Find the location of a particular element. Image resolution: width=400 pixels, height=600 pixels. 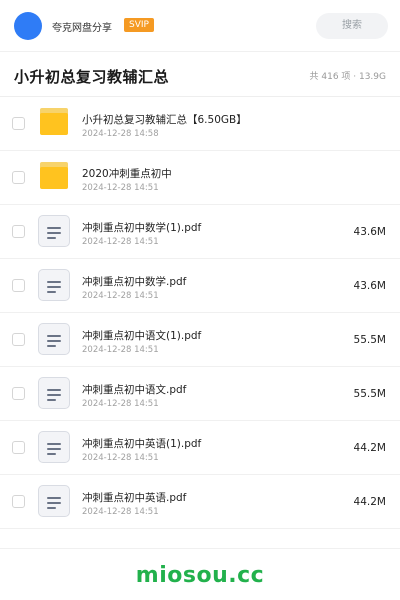

file-row: 冲刺重点初中语文(1).pdf 2024-12-28 14:51 55.5M is located at coordinates (200, 340).